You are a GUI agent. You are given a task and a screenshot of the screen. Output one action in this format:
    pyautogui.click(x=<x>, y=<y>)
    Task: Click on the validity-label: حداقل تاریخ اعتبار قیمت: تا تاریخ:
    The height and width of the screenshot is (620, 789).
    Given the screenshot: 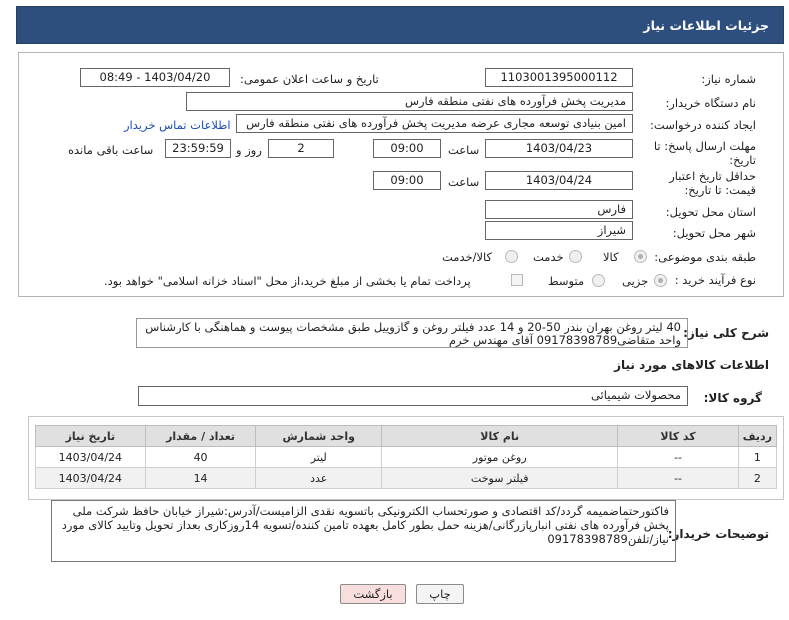 What is the action you would take?
    pyautogui.click(x=712, y=183)
    